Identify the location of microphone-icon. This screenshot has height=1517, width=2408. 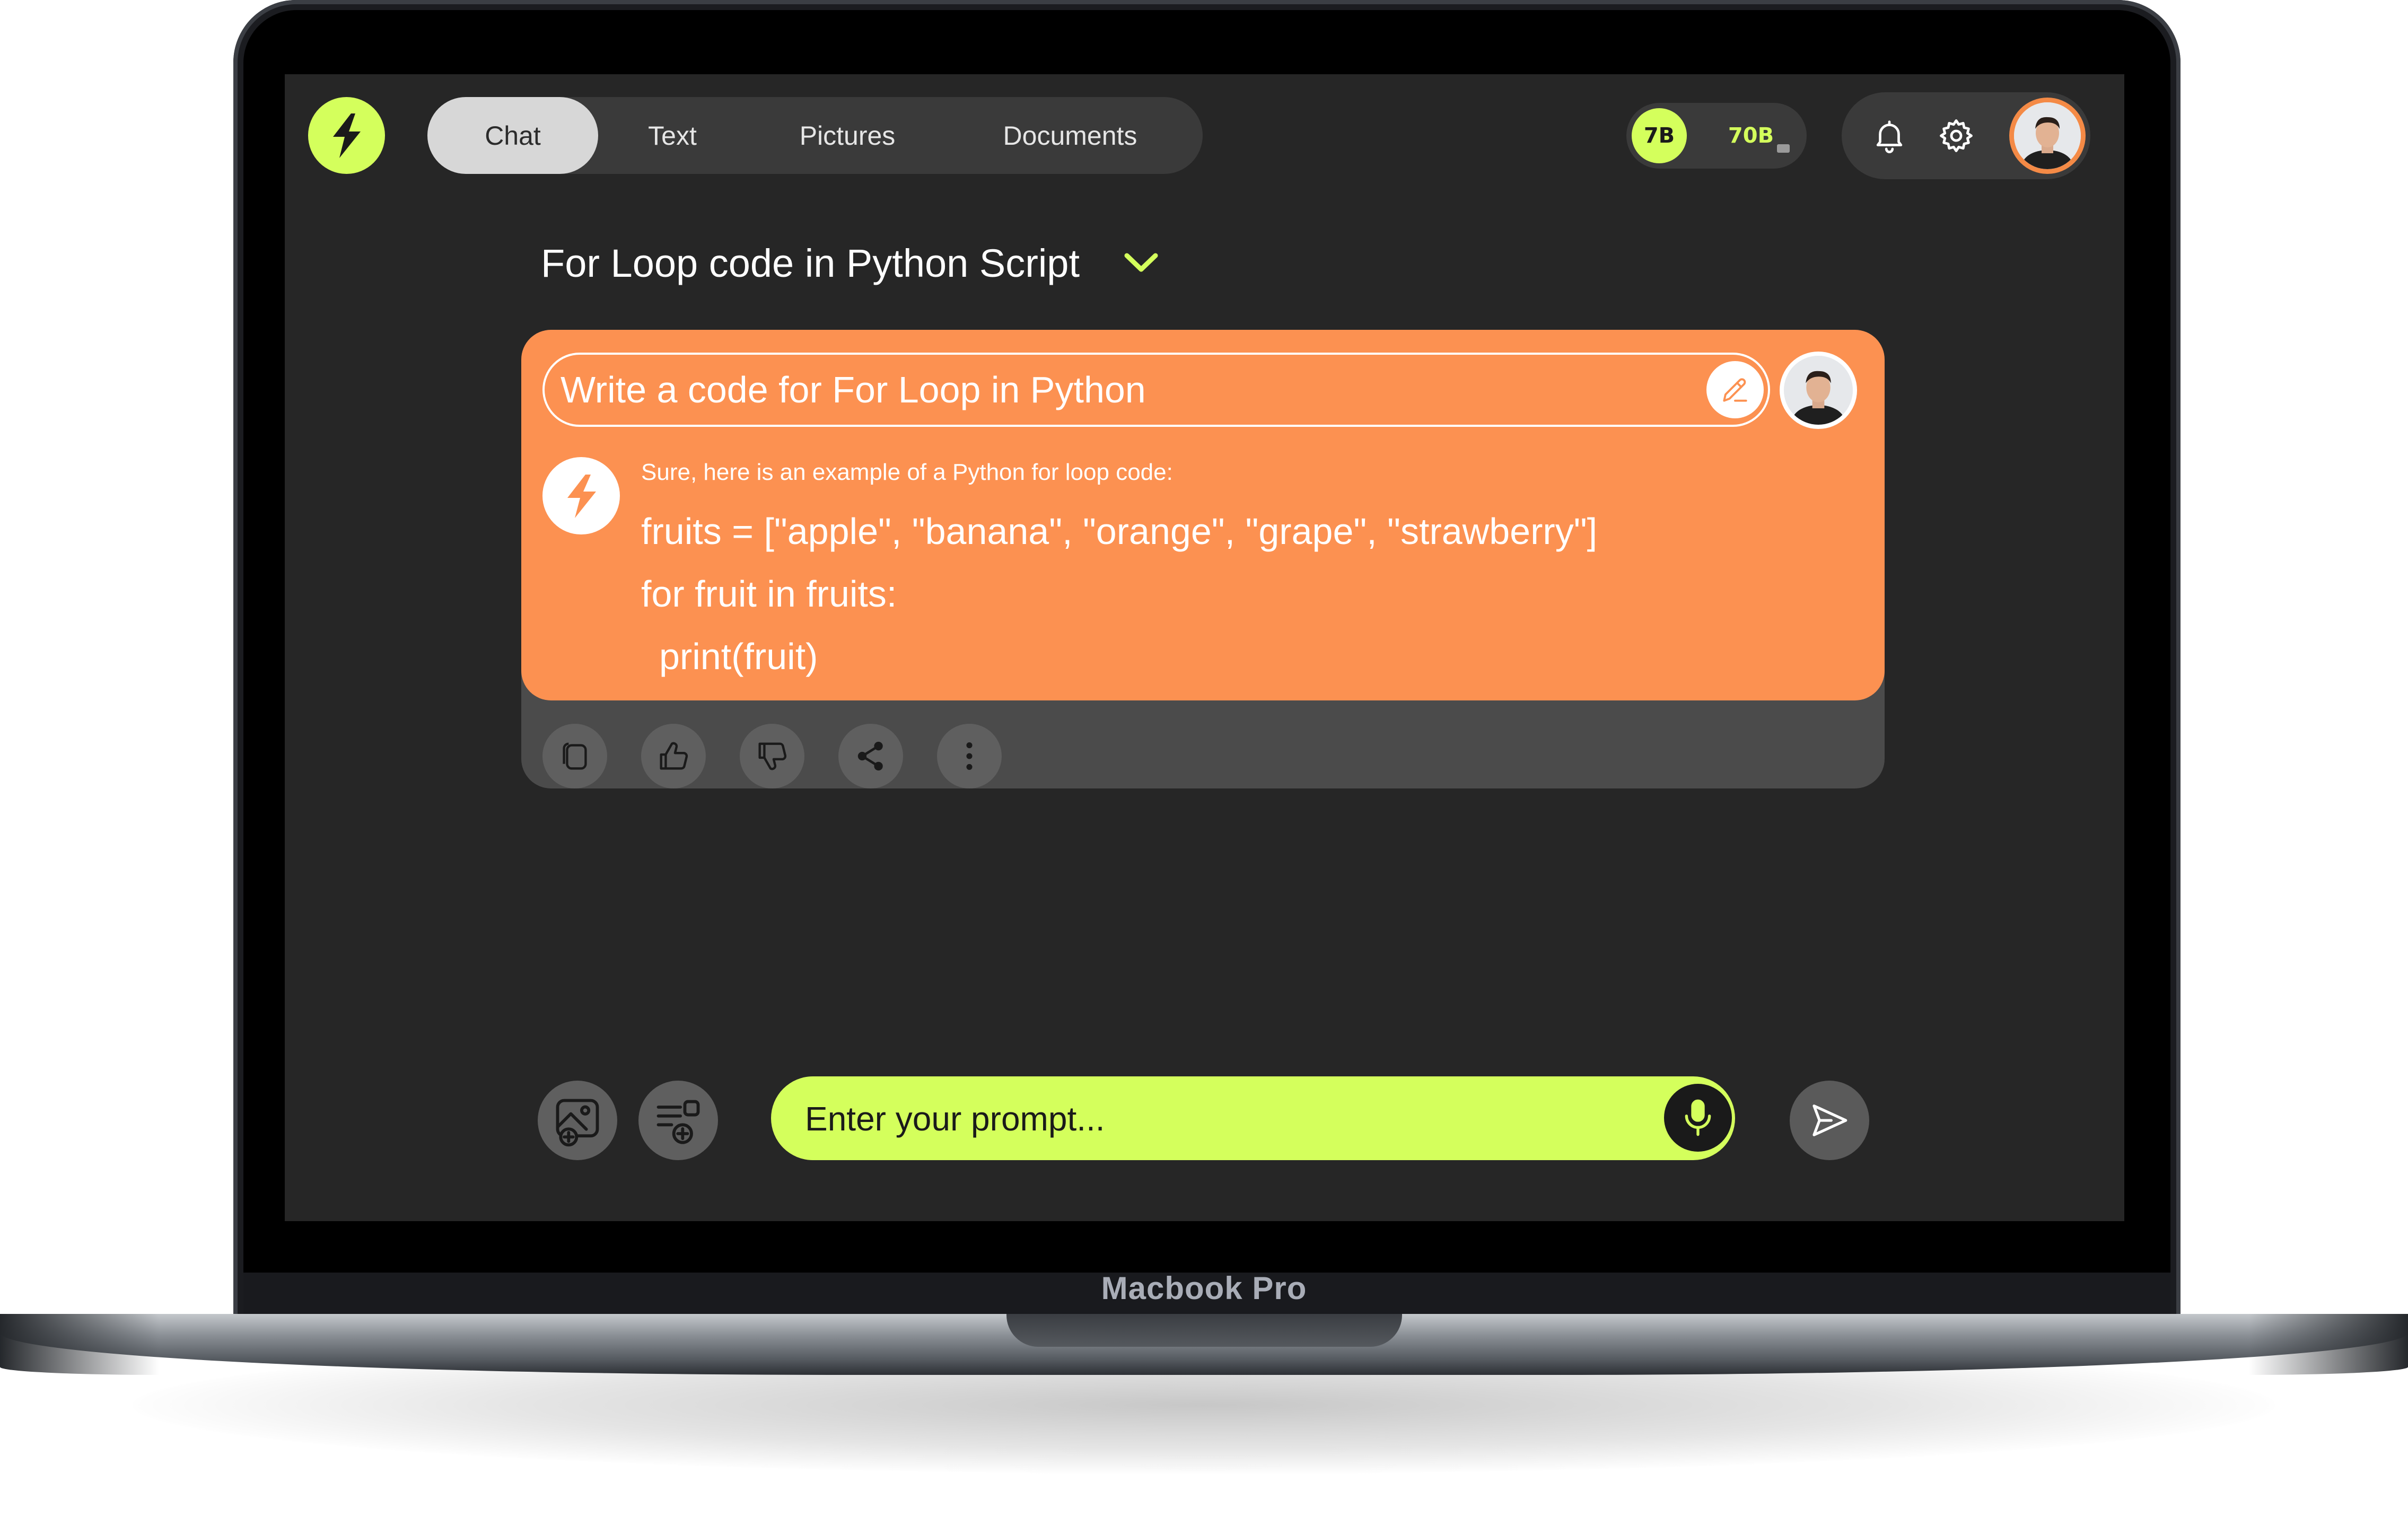
(1698, 1118).